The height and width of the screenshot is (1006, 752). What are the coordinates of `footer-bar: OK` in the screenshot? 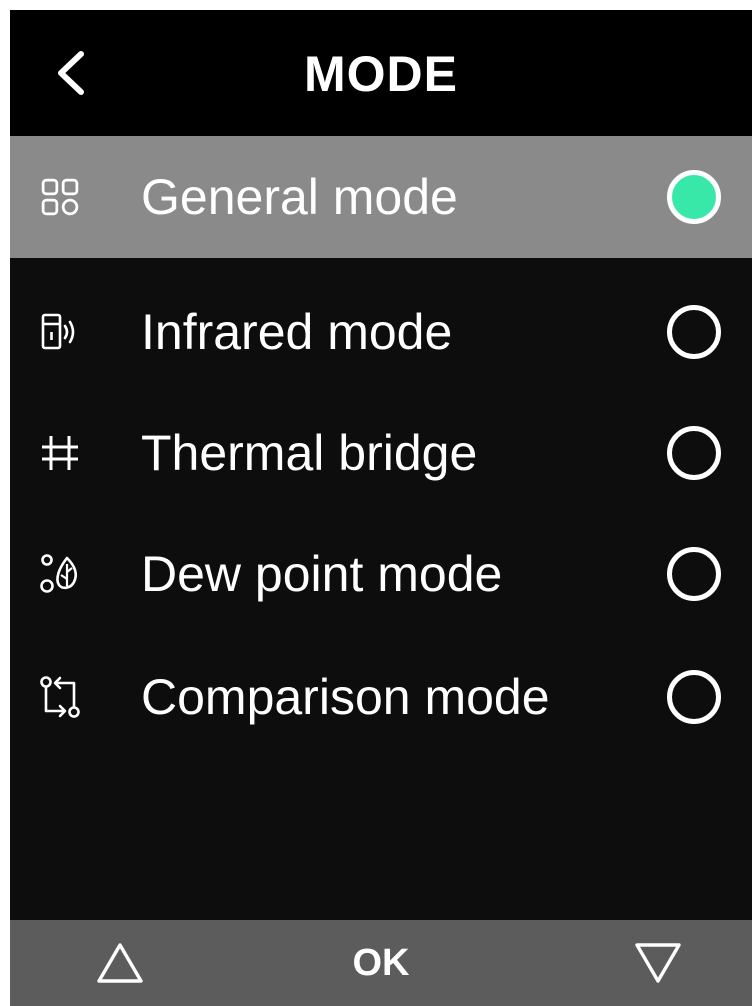 It's located at (381, 963).